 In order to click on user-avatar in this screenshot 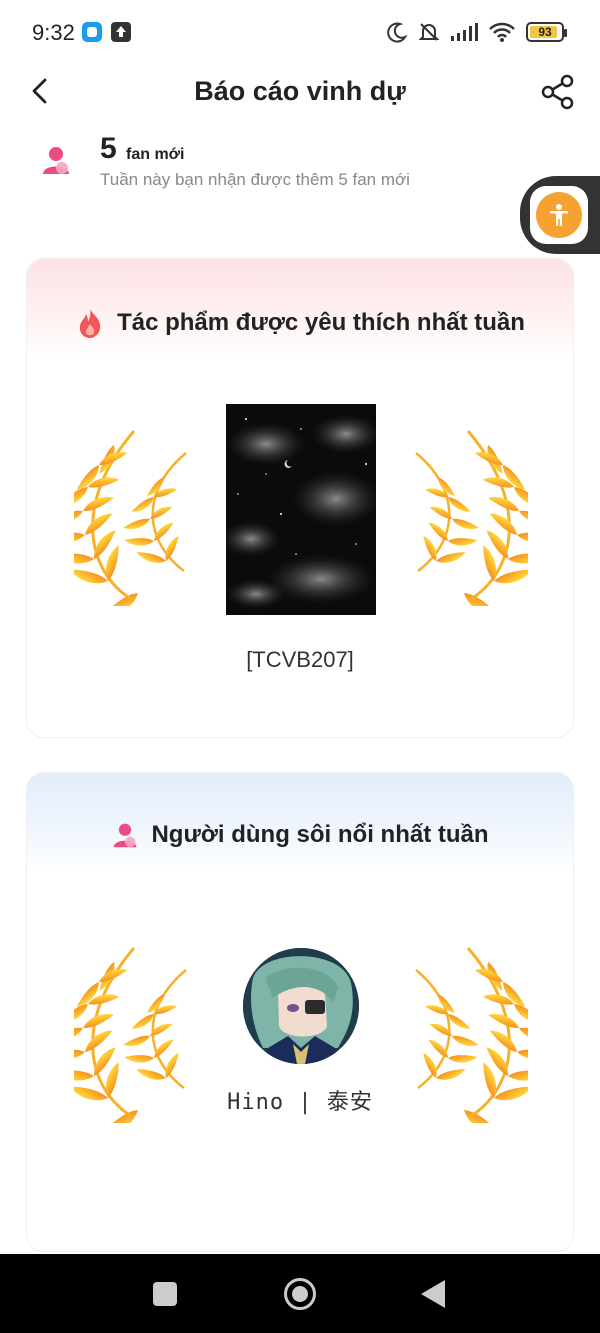, I will do `click(301, 1006)`.